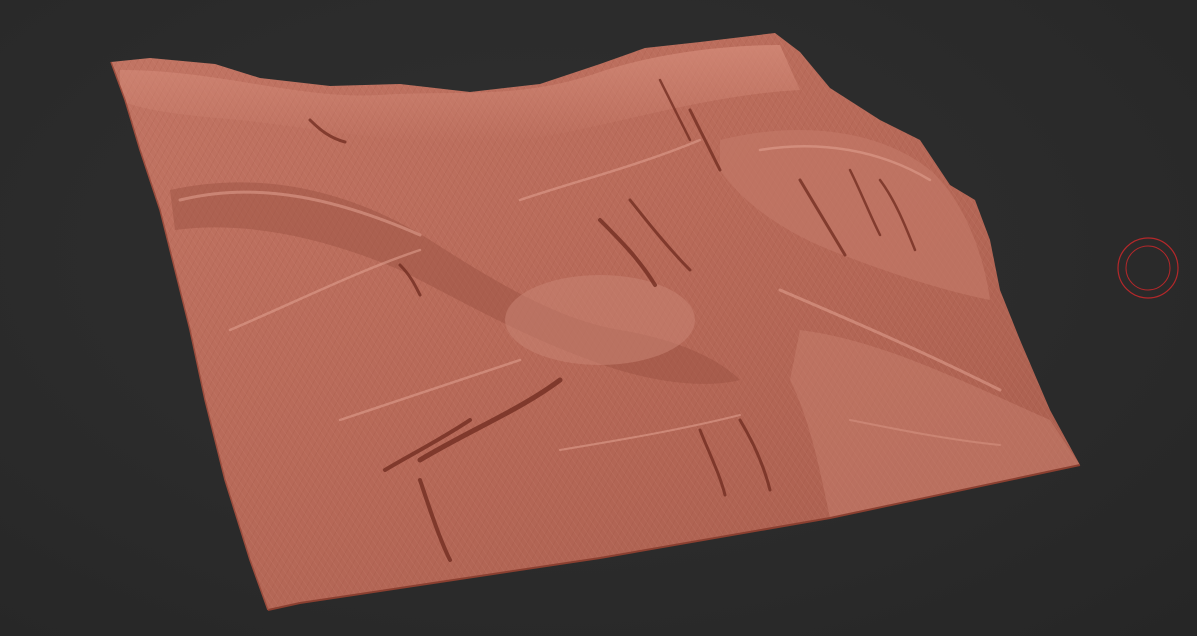  Describe the element at coordinates (1148, 268) in the screenshot. I see `brush-circle-icon` at that location.